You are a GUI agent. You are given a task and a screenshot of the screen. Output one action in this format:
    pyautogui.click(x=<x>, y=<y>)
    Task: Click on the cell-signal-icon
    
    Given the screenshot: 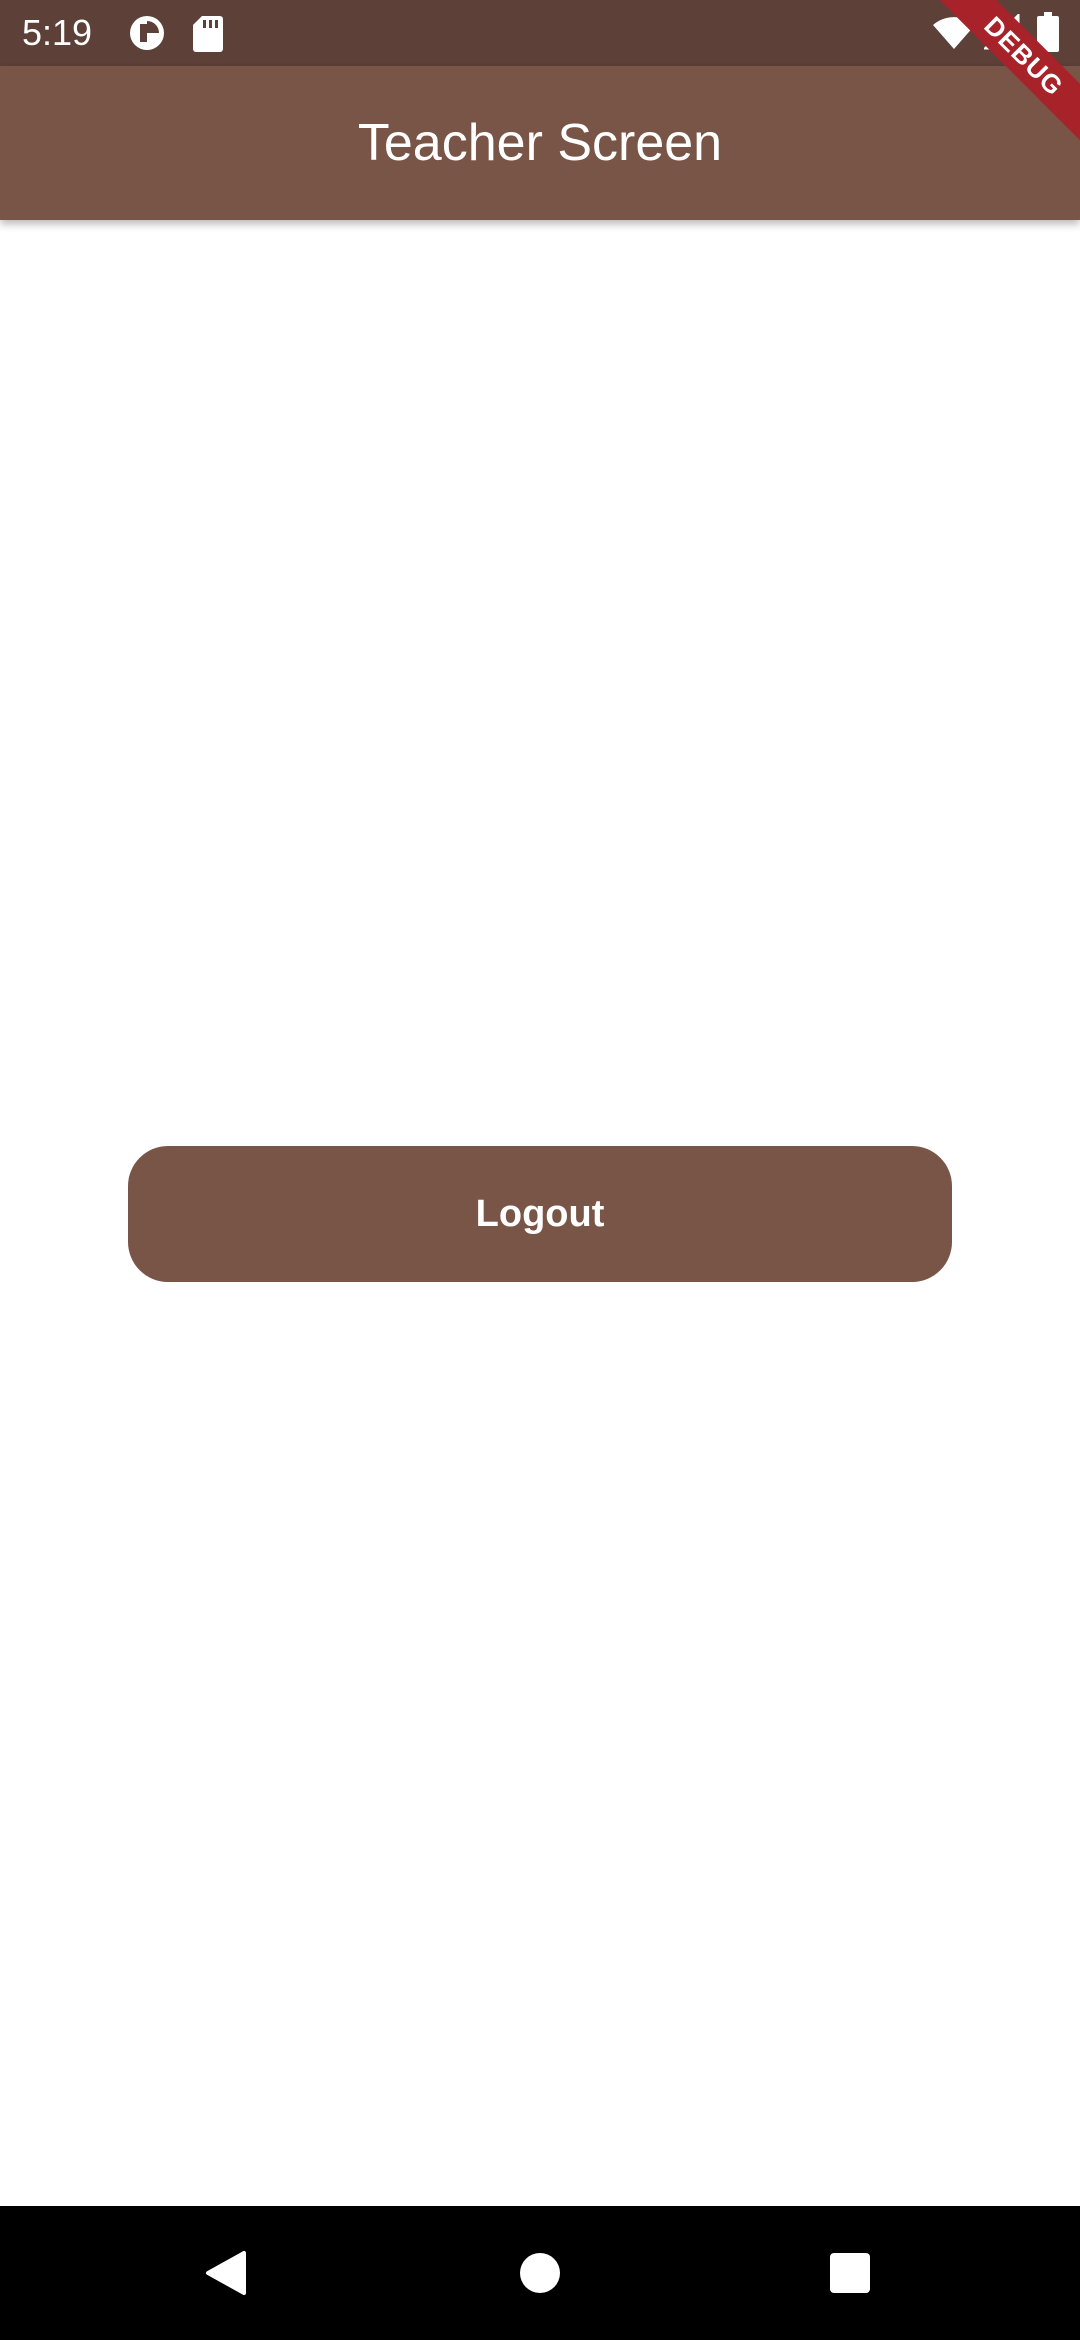 What is the action you would take?
    pyautogui.click(x=1002, y=32)
    